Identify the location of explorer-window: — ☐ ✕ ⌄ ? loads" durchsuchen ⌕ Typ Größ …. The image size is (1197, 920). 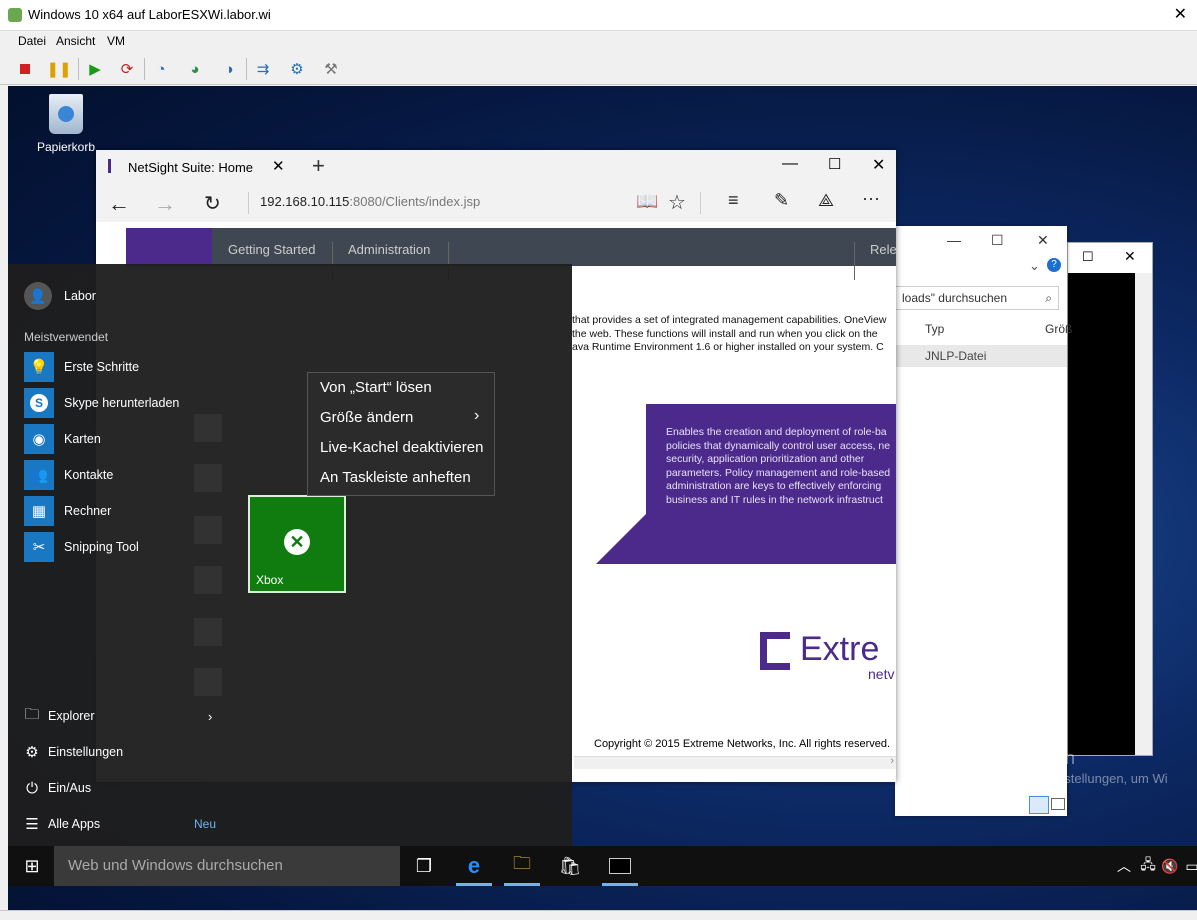
(983, 521).